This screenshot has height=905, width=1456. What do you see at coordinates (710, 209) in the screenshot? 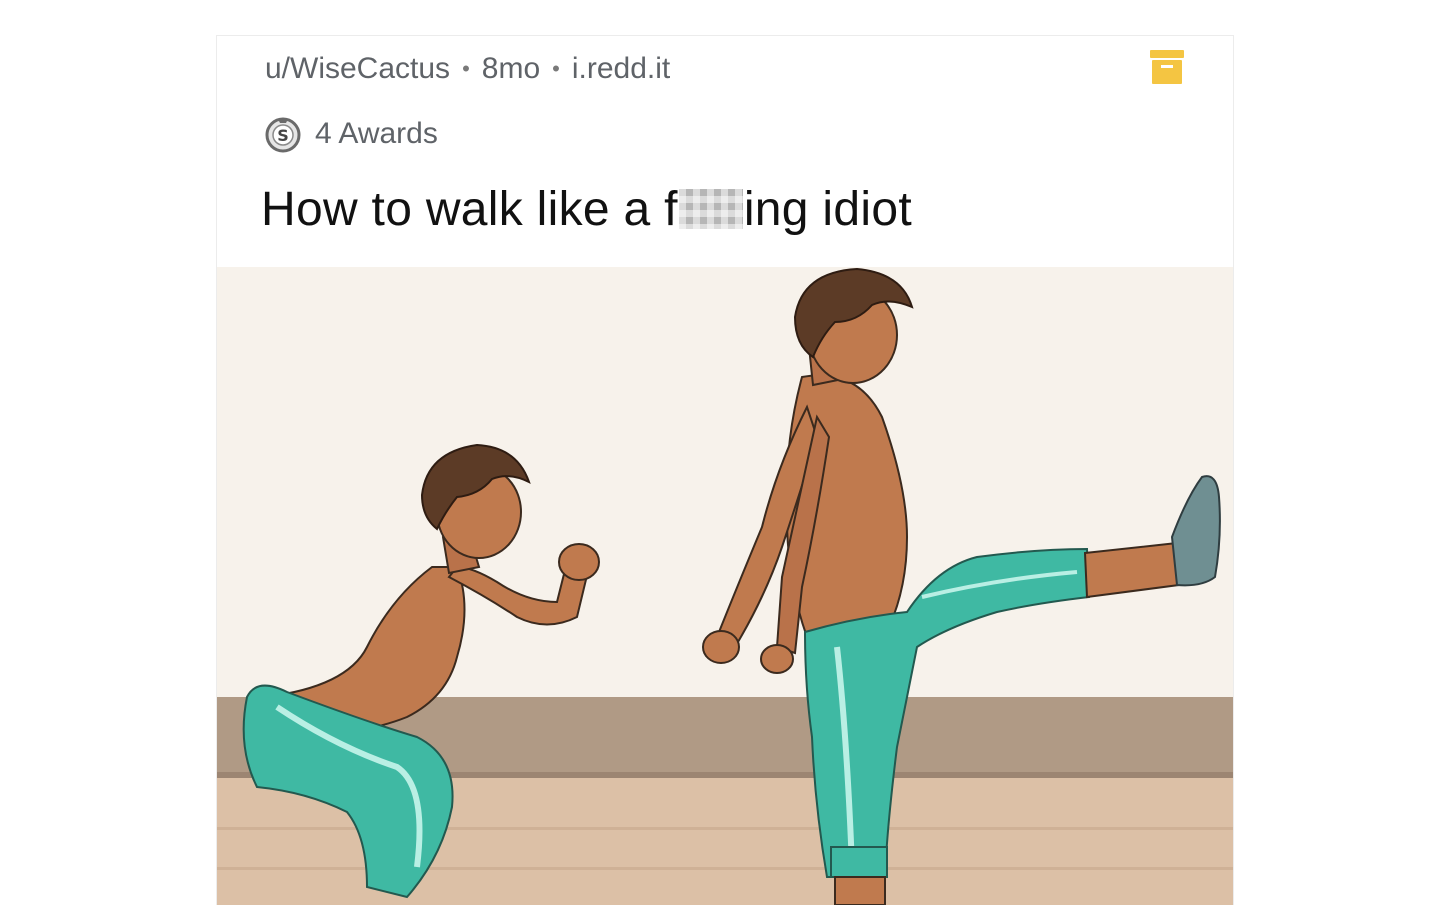
I see `censor-pixelation` at bounding box center [710, 209].